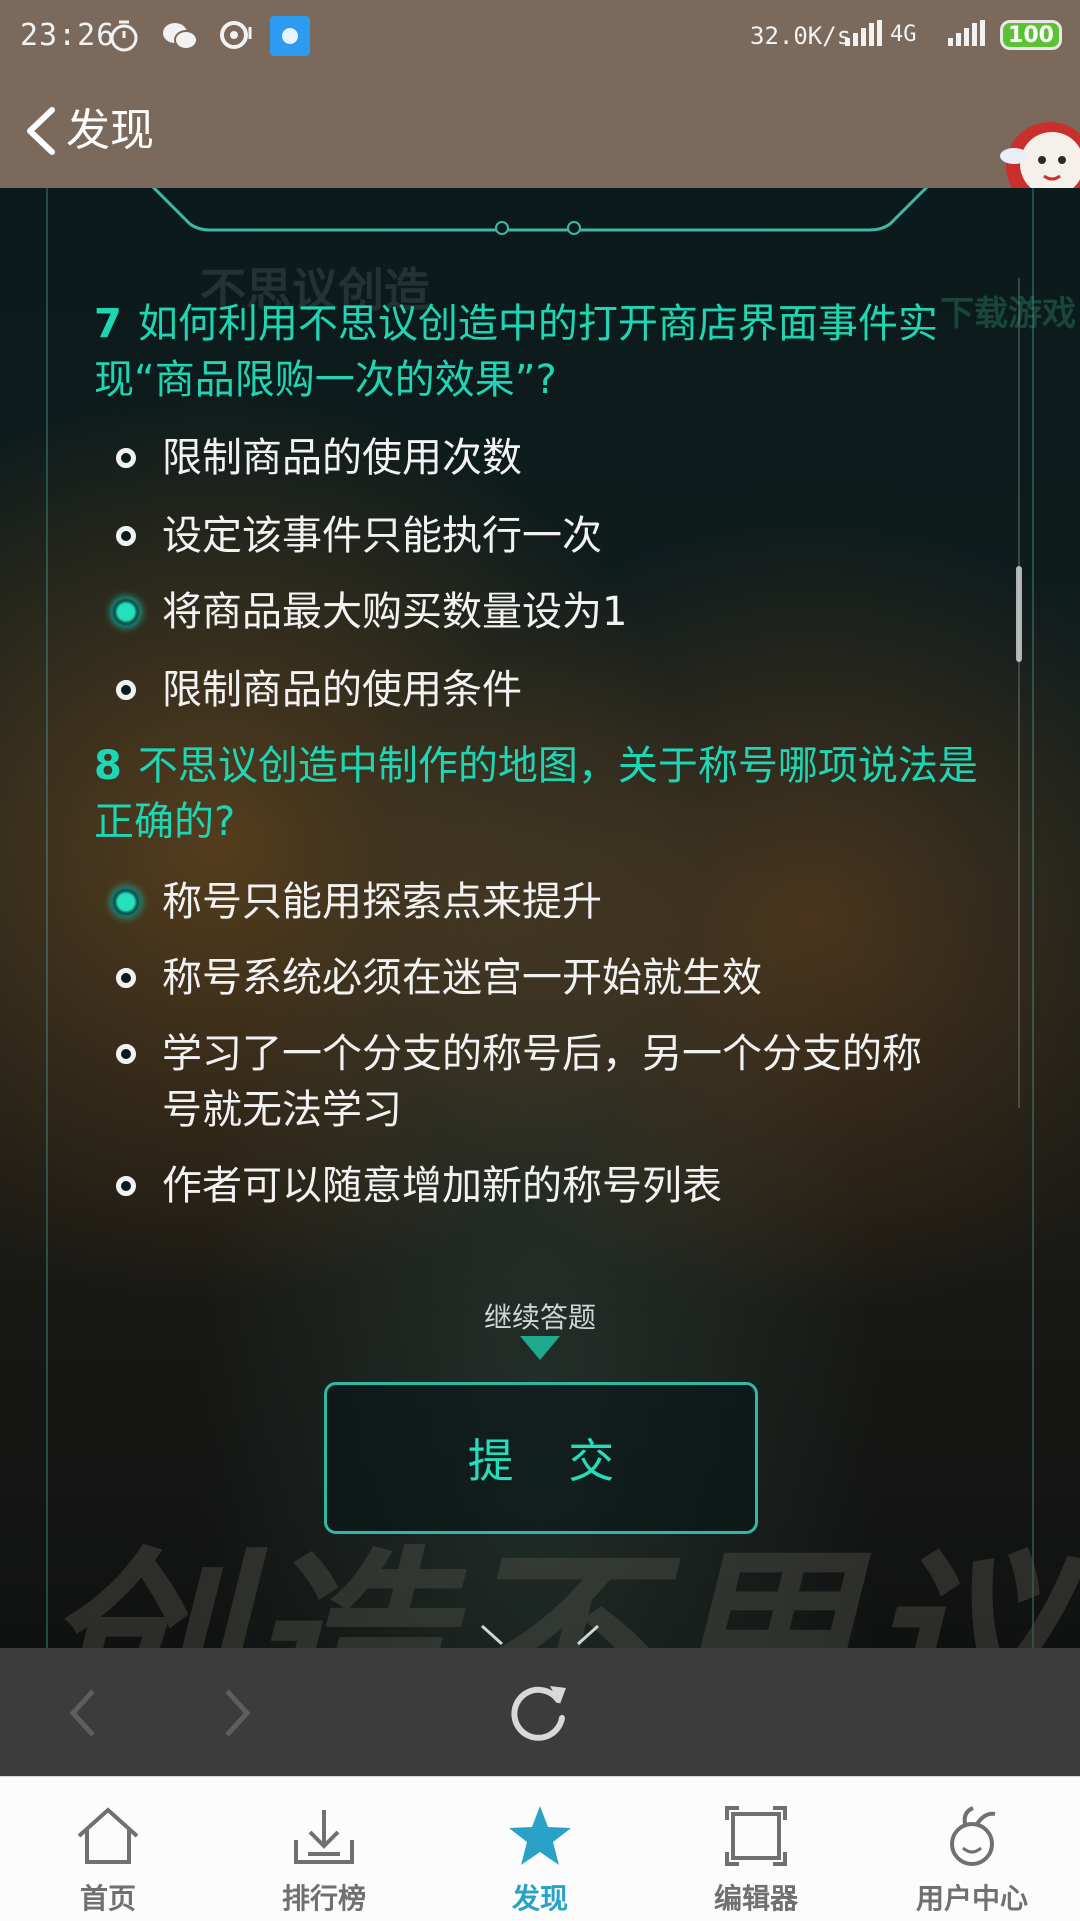 The image size is (1080, 1921). Describe the element at coordinates (342, 458) in the screenshot. I see `option-label: 限制商品的使用次数` at that location.